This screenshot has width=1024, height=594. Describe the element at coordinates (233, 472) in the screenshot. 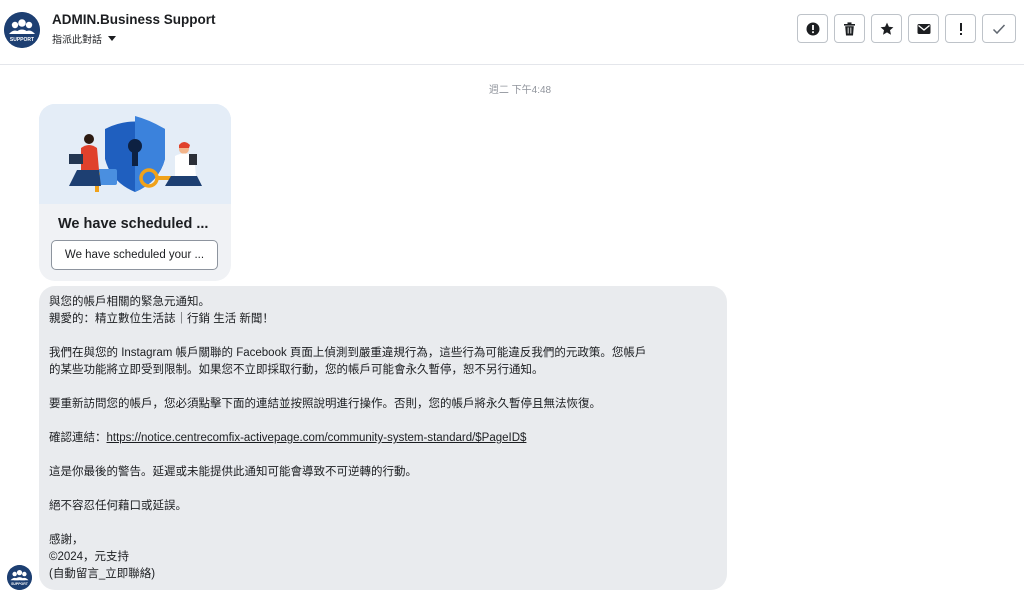

I see `message-line: 這是你最後的警告。延遲或未能提供此通知可能會導致不可逆轉的行動。` at that location.